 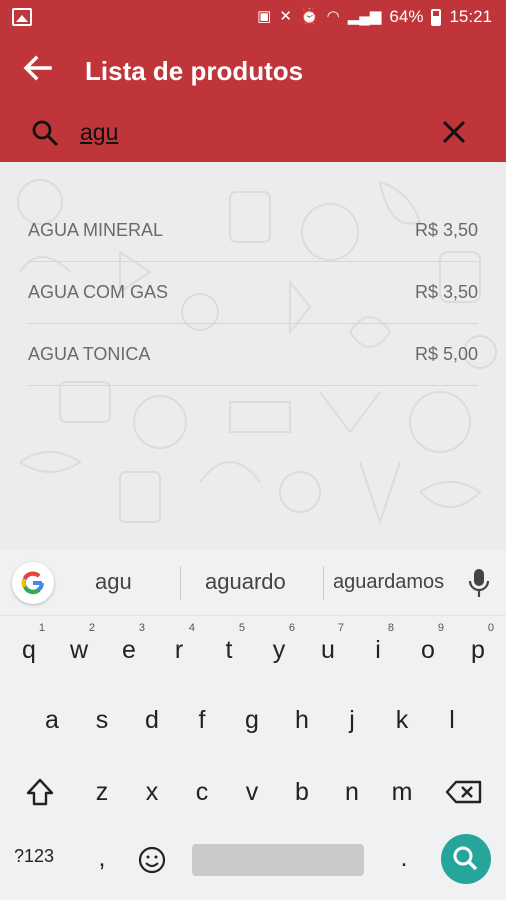 What do you see at coordinates (152, 720) in the screenshot?
I see `key-d: d` at bounding box center [152, 720].